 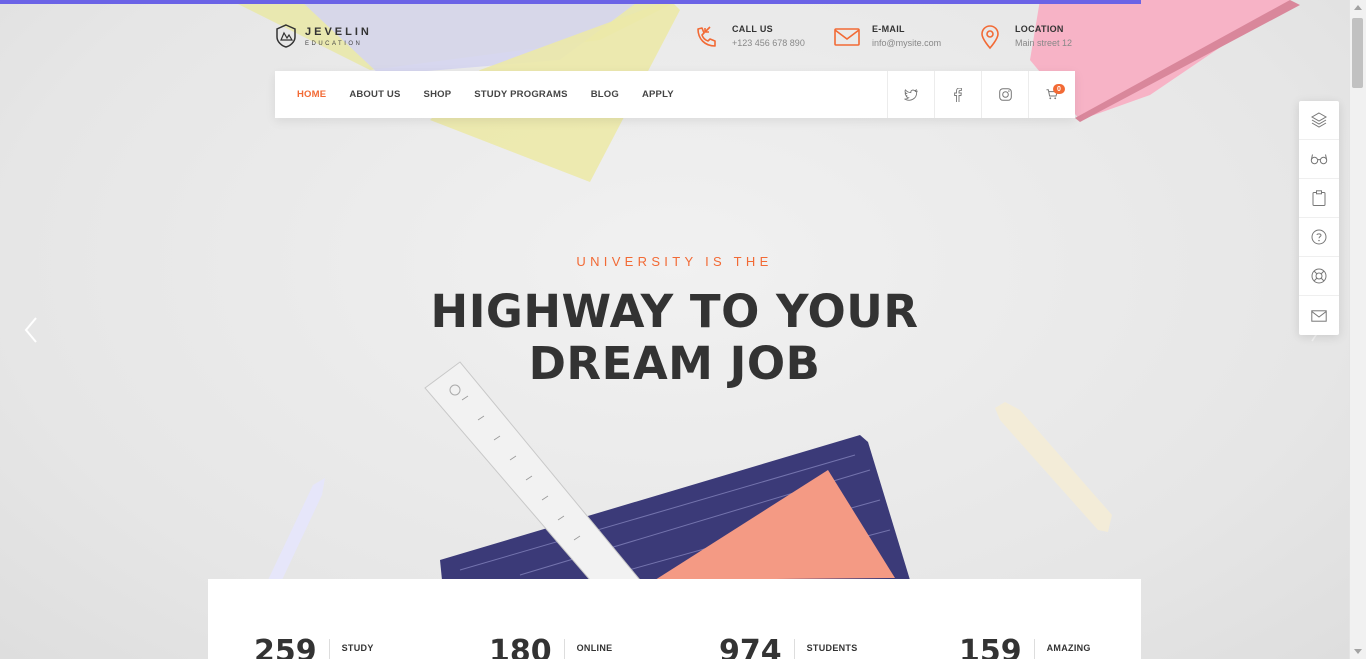 I want to click on stat-item: 180 ONLINE, so click(x=550, y=648).